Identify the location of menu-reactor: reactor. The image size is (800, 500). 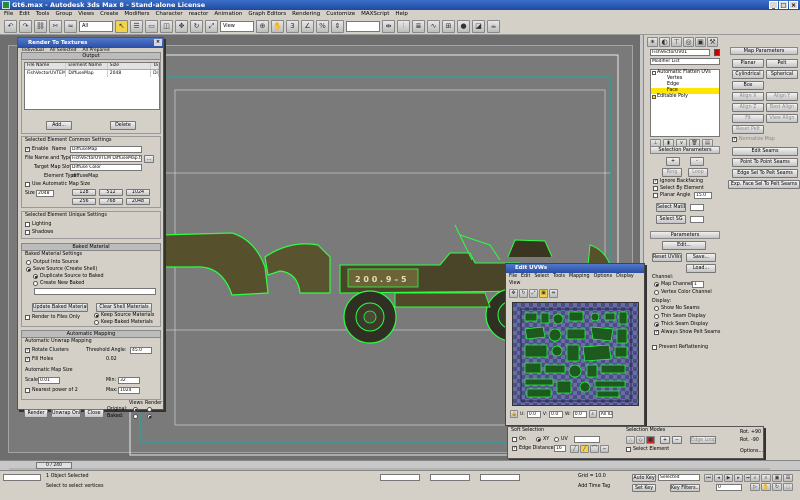
(199, 14).